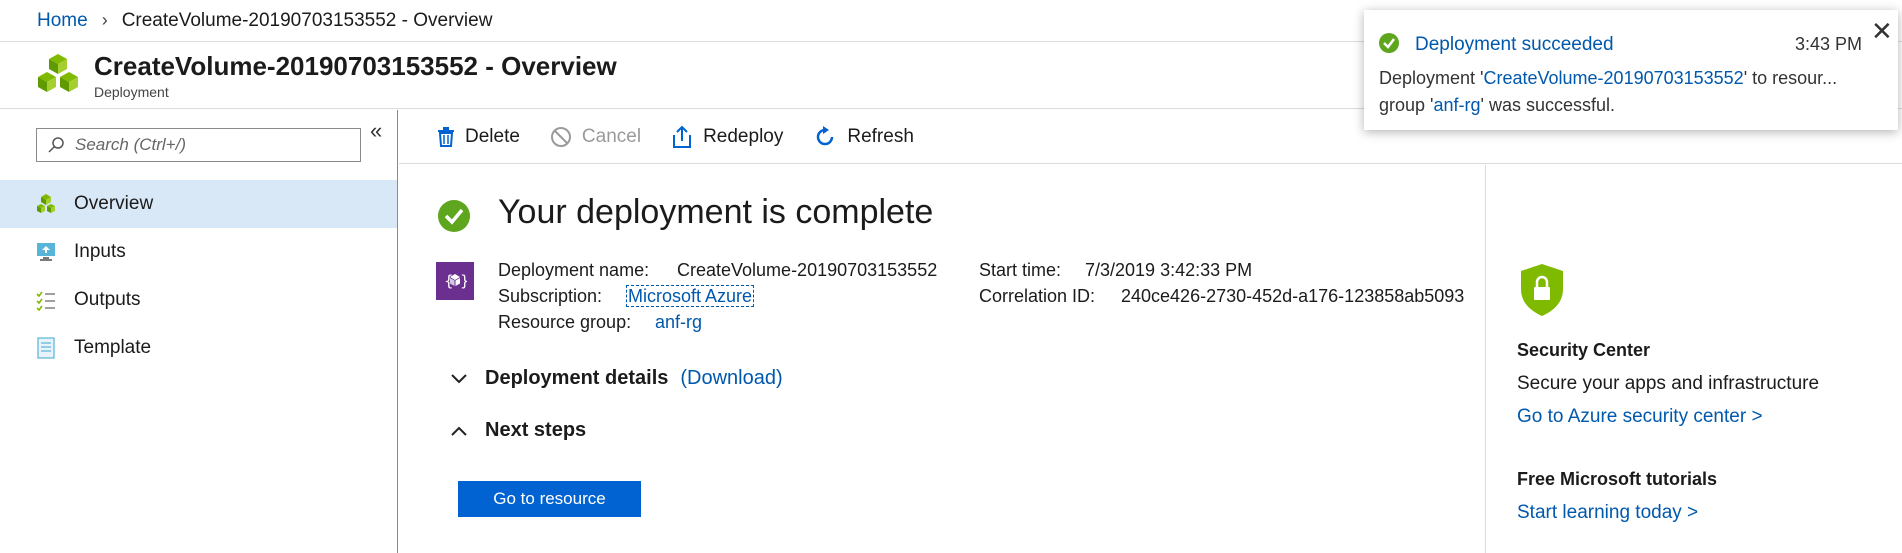 The height and width of the screenshot is (553, 1902). Describe the element at coordinates (550, 296) in the screenshot. I see `subscription-label: Subscription:` at that location.